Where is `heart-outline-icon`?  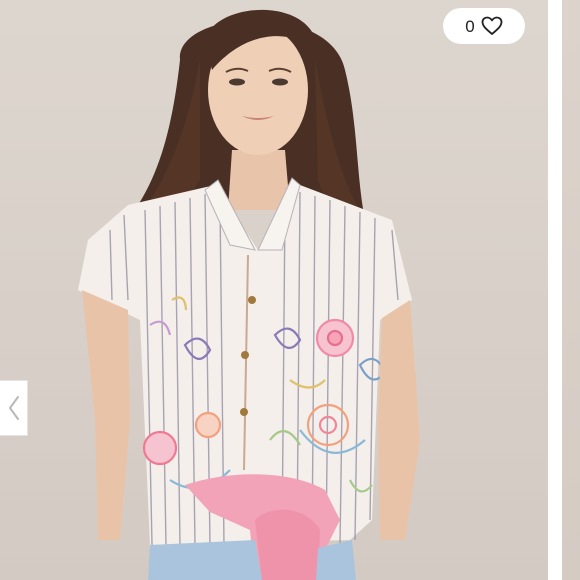
heart-outline-icon is located at coordinates (492, 26).